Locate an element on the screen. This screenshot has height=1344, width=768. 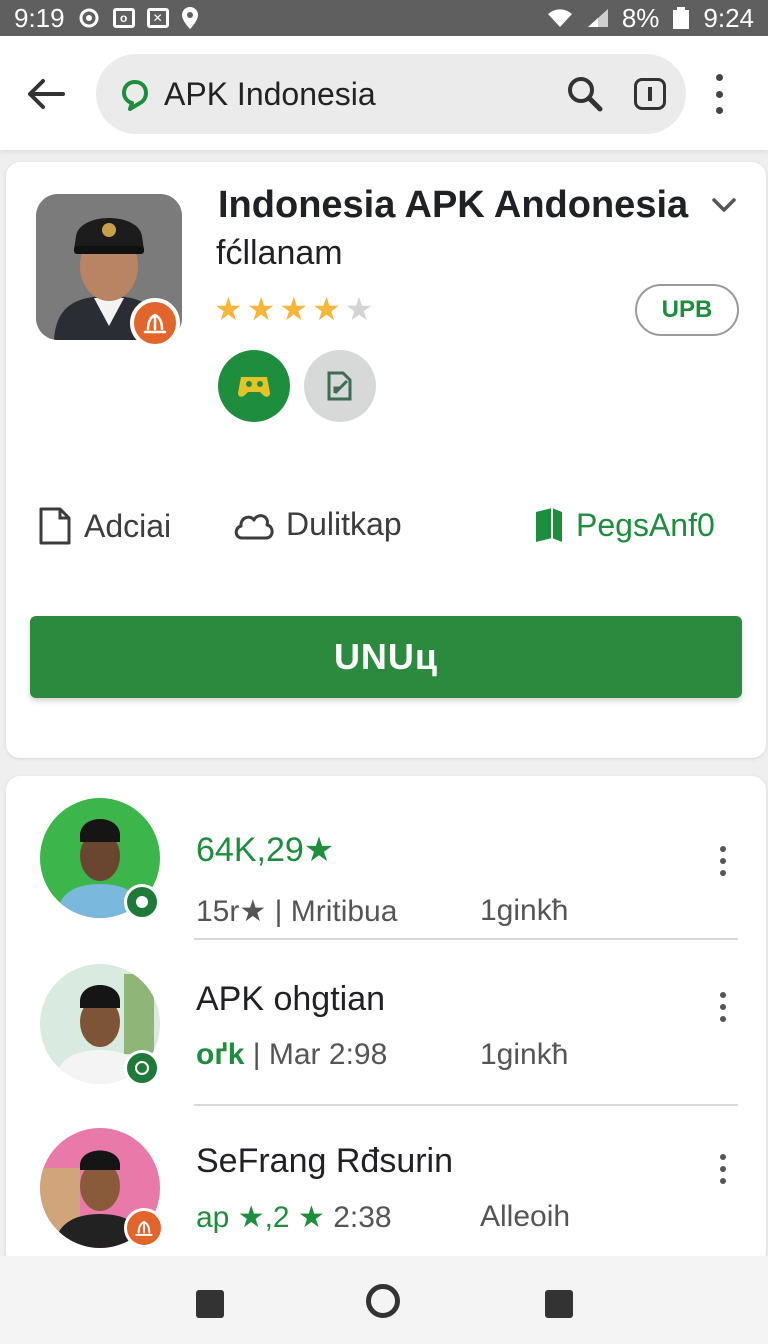
nav-home-icon is located at coordinates (383, 1301).